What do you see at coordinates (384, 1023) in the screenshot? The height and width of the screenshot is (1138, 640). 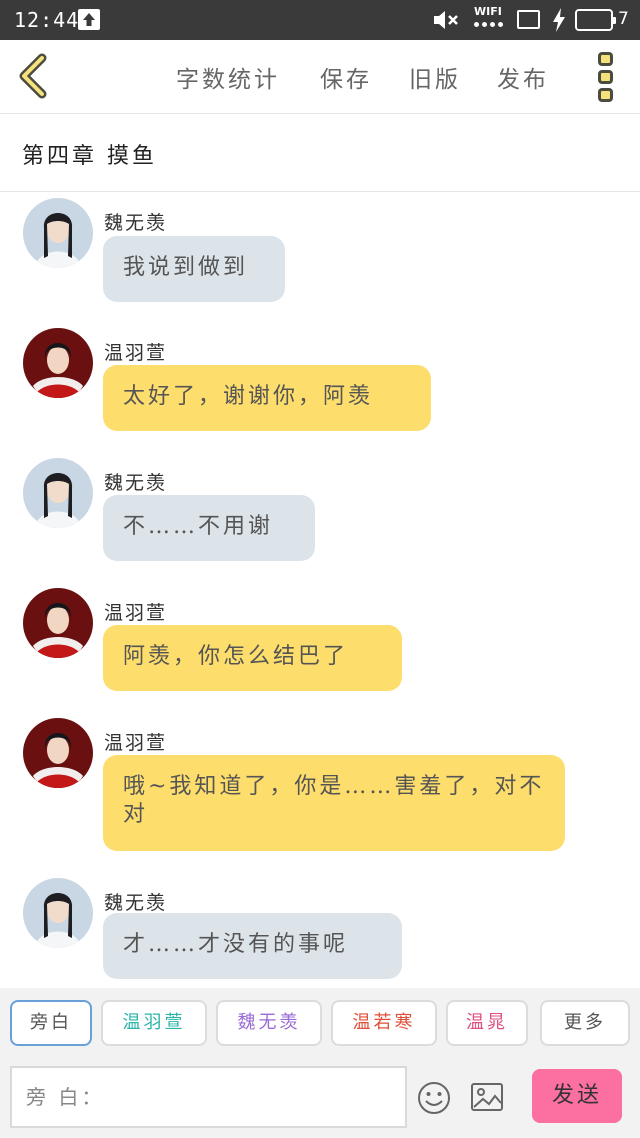 I see `role-wen-ruohan-button: 温若寒` at bounding box center [384, 1023].